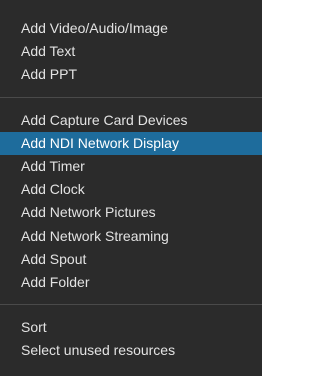  What do you see at coordinates (131, 143) in the screenshot?
I see `menu-item-add-ndi-network-display: Add NDI Network Display` at bounding box center [131, 143].